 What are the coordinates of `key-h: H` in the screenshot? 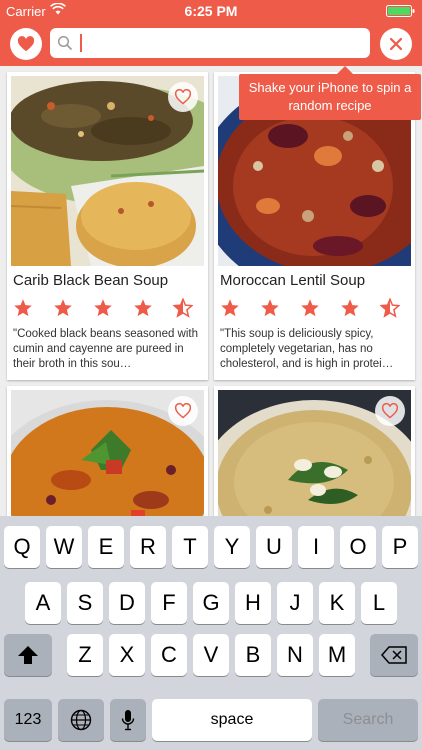 It's located at (253, 603).